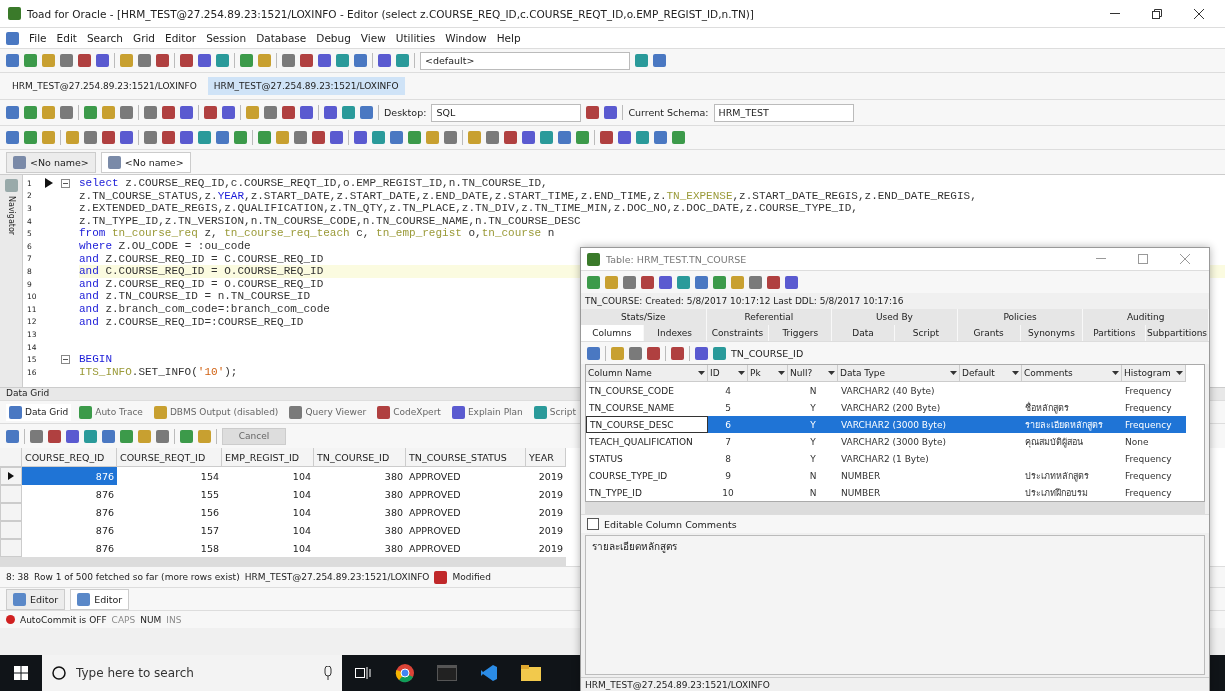 Image resolution: width=1225 pixels, height=691 pixels. I want to click on menu-item: View, so click(373, 38).